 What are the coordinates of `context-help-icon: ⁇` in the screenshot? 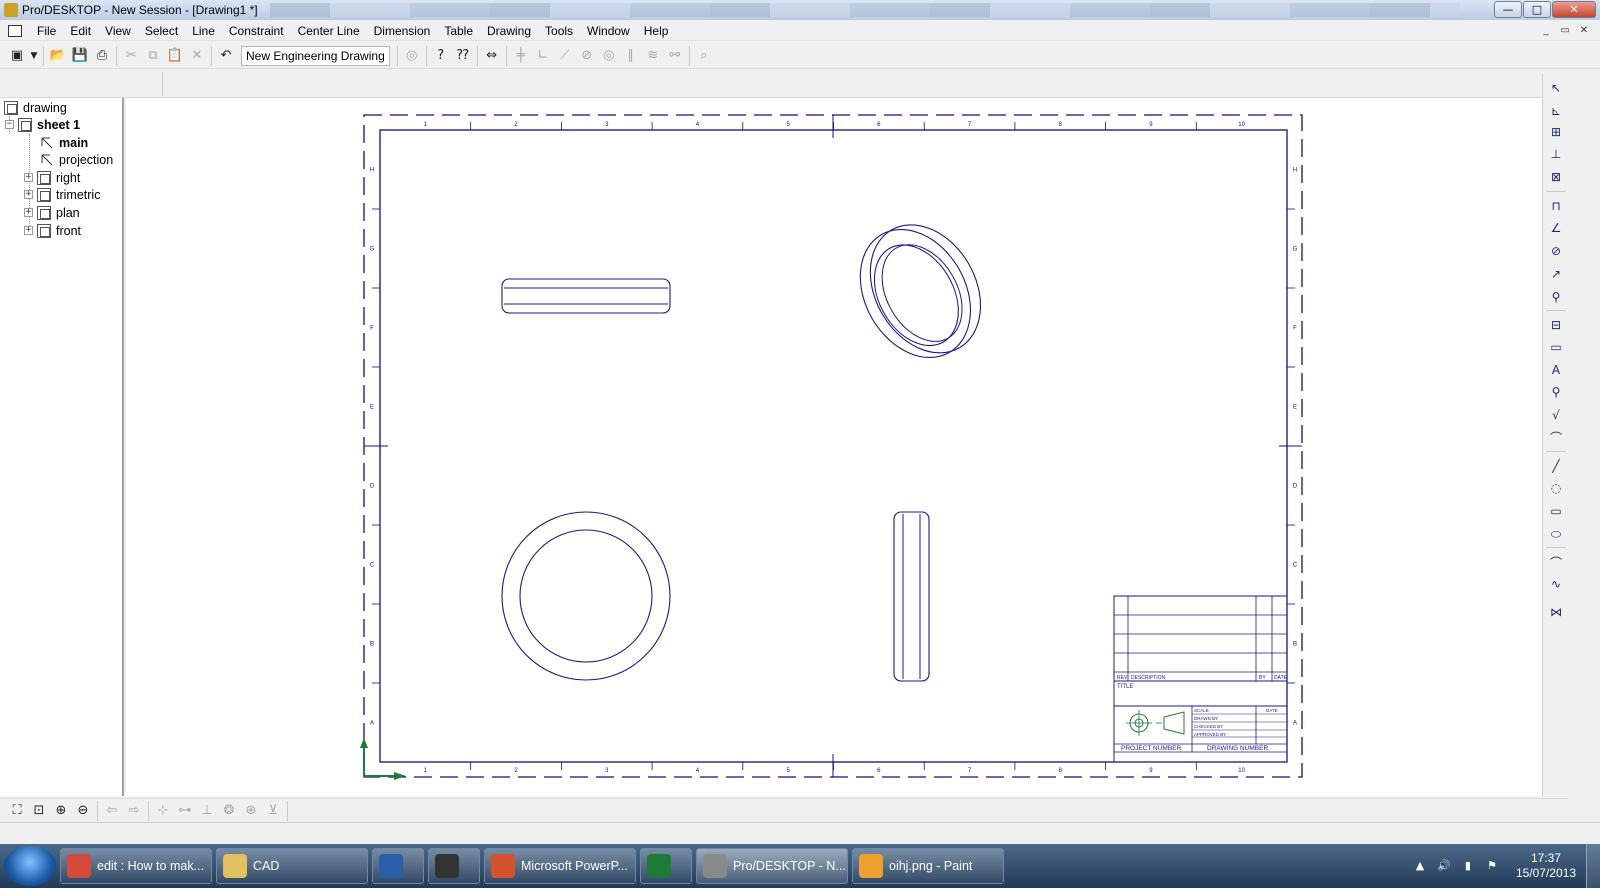 It's located at (463, 56).